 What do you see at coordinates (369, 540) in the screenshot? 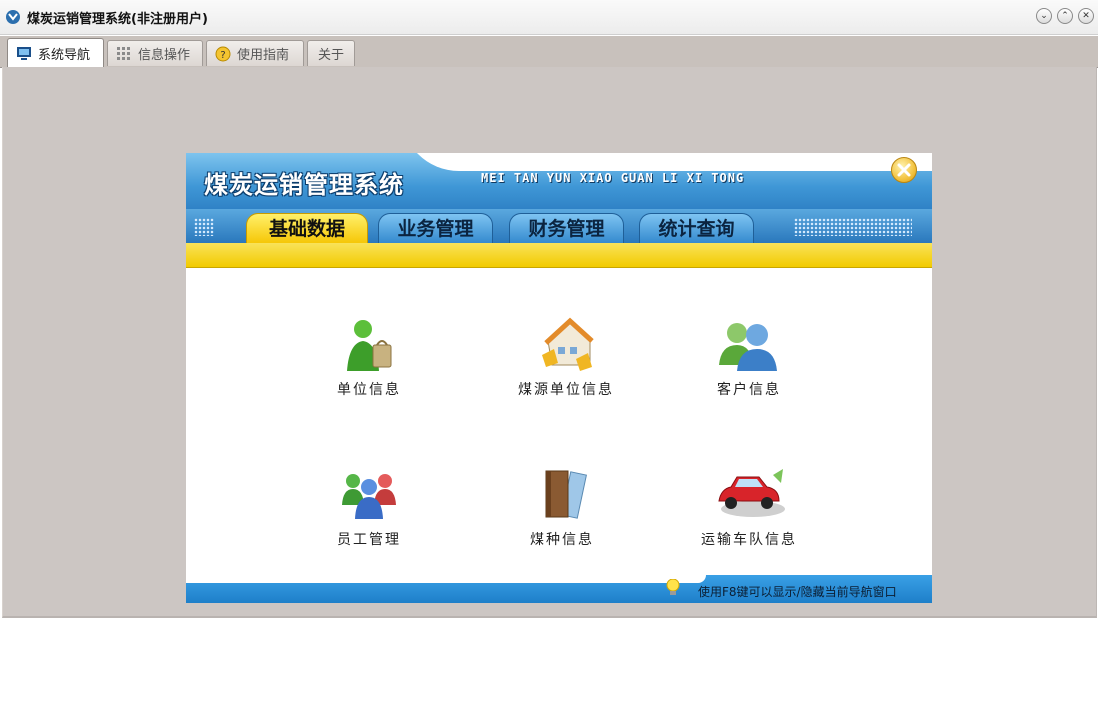
I see `item-label: 员工管理` at bounding box center [369, 540].